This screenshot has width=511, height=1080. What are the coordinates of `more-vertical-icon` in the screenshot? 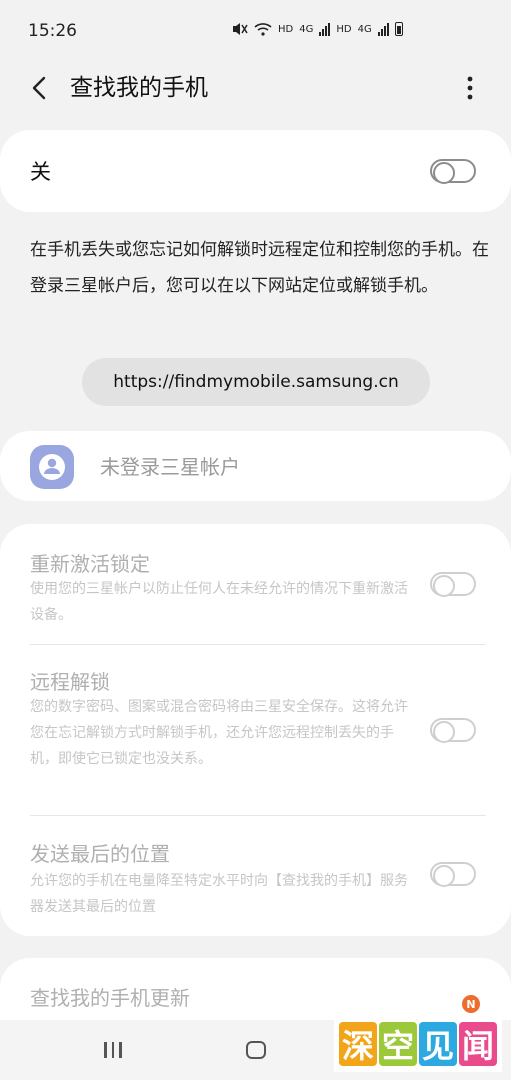 It's located at (470, 88).